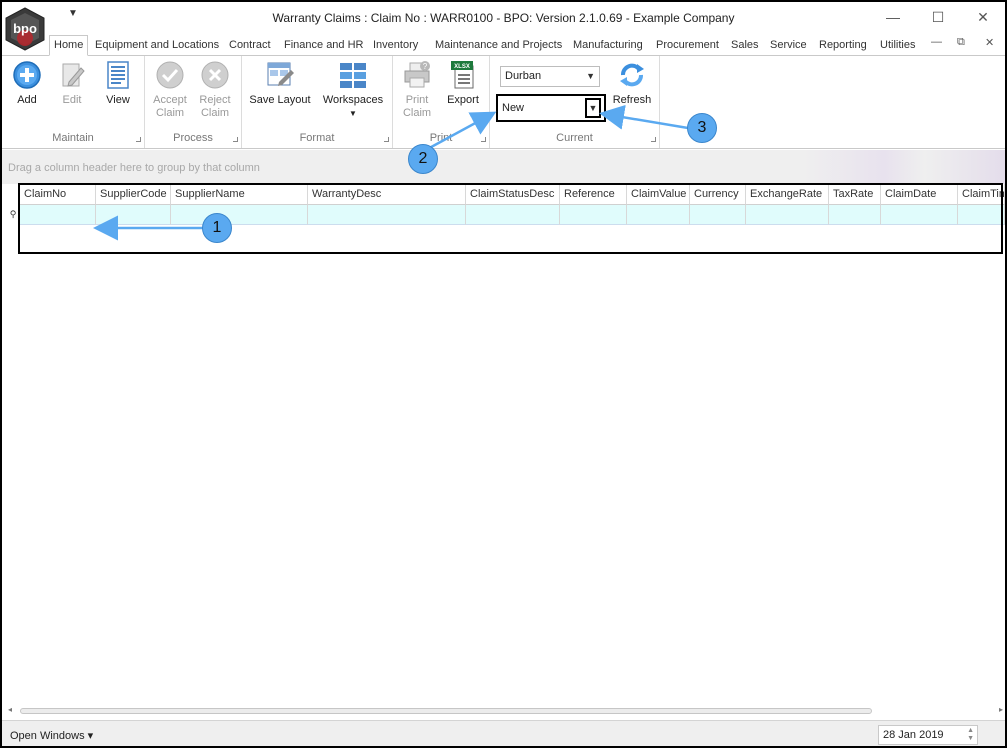  Describe the element at coordinates (417, 113) in the screenshot. I see `print-claim-label-2: Claim` at that location.